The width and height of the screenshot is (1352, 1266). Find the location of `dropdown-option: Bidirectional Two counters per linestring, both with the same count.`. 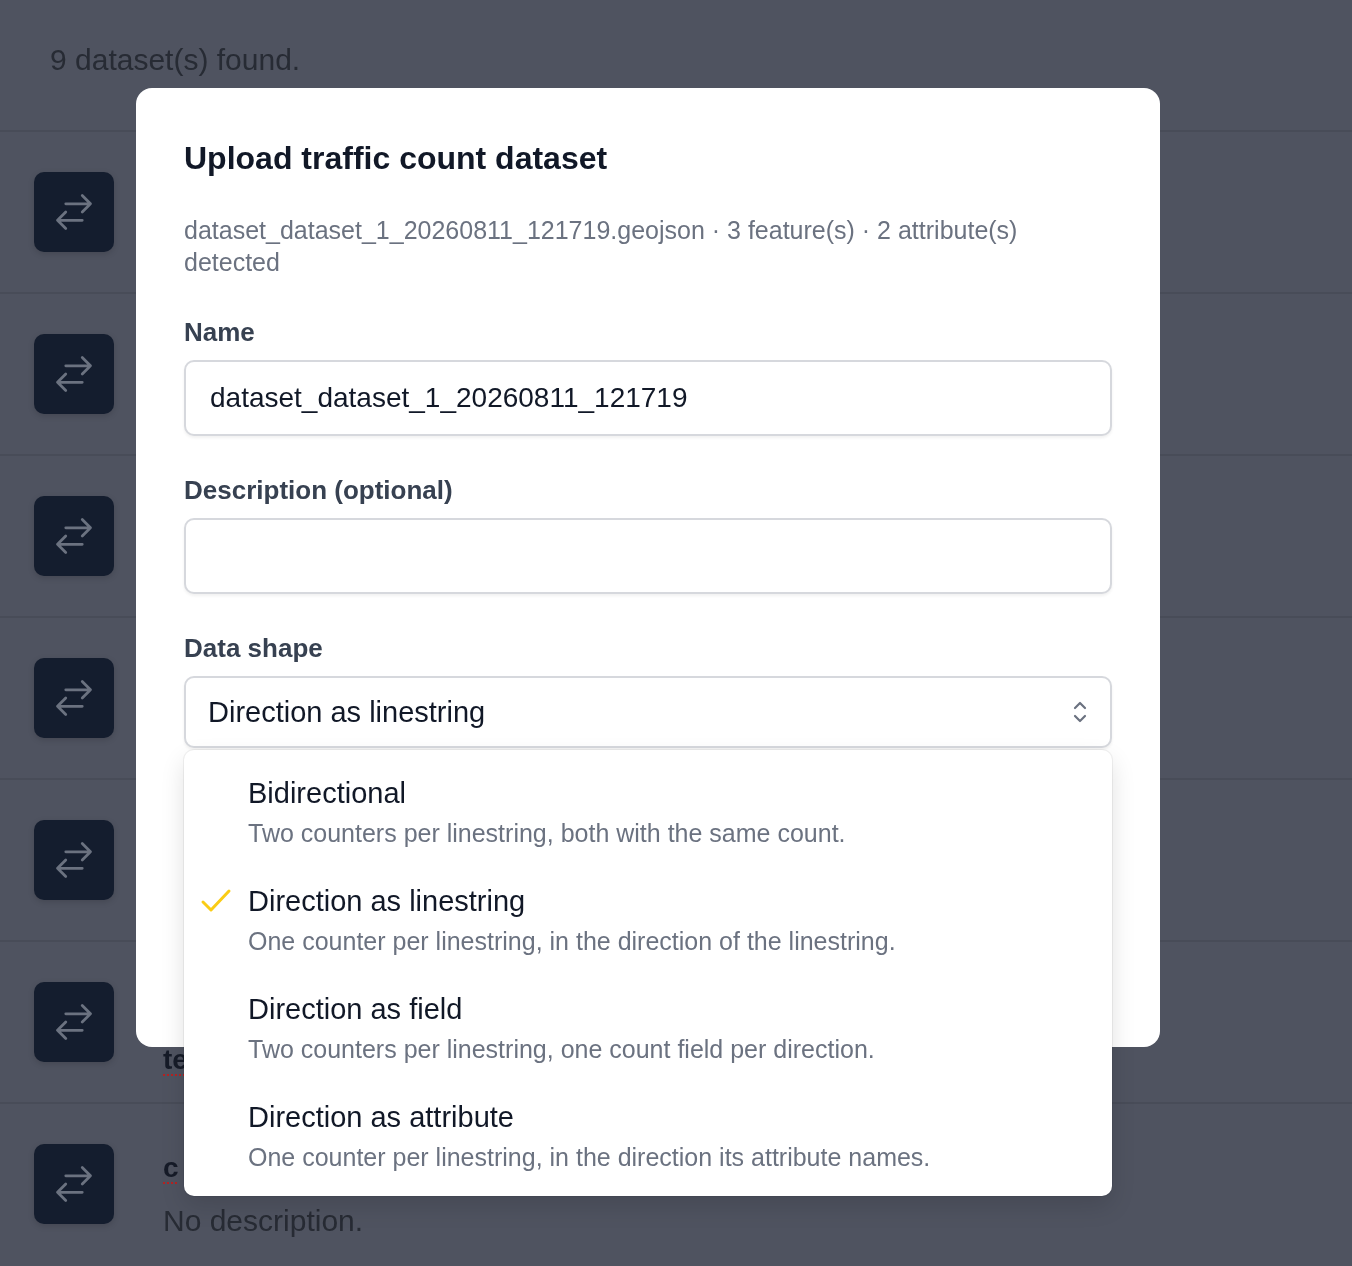

dropdown-option: Bidirectional Two counters per linestring, both with the same count. is located at coordinates (648, 812).